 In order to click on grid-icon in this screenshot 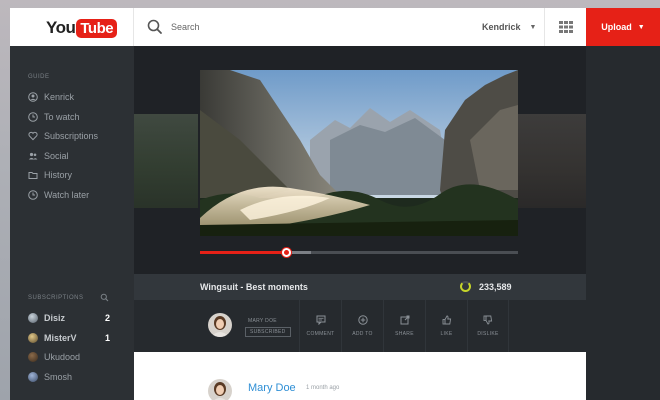, I will do `click(565, 27)`.